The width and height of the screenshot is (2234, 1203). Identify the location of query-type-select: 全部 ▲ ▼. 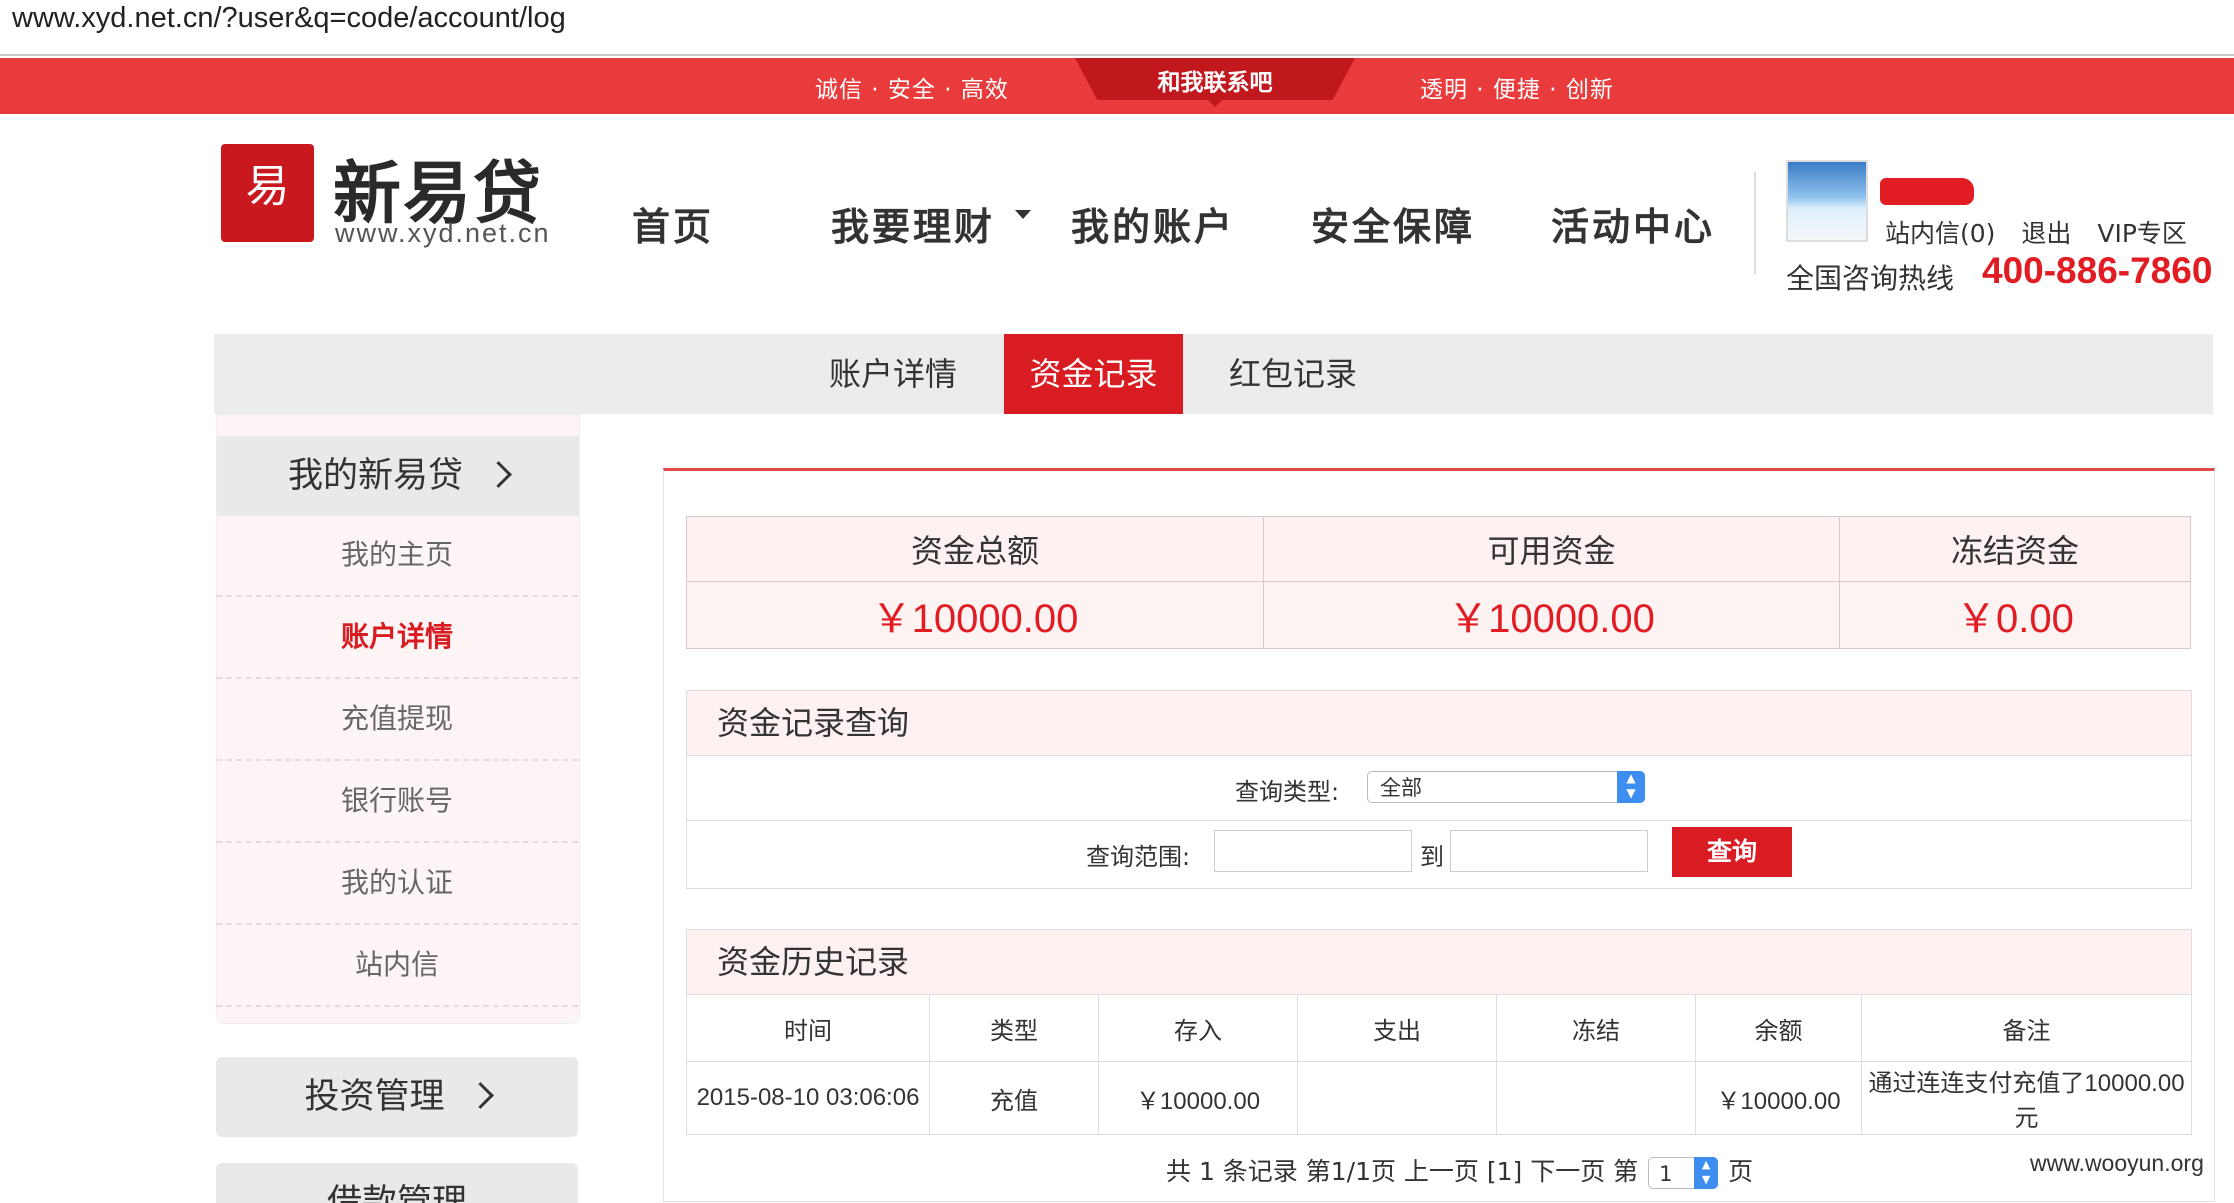
(1506, 787).